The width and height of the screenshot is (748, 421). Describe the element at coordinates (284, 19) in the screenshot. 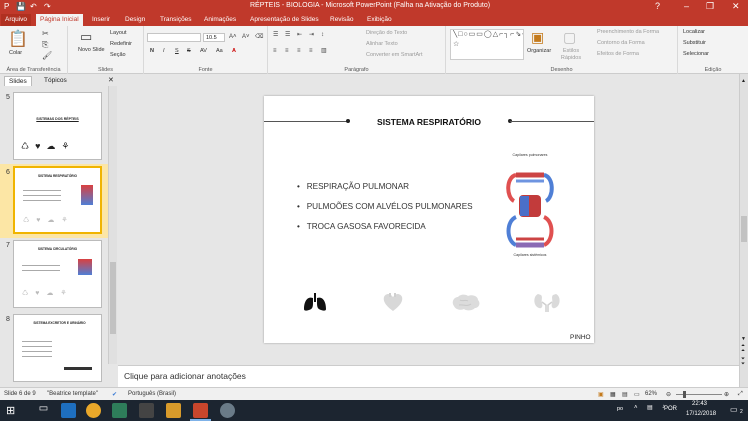

I see `tab-apresentacao: Apresentação de Slides` at that location.